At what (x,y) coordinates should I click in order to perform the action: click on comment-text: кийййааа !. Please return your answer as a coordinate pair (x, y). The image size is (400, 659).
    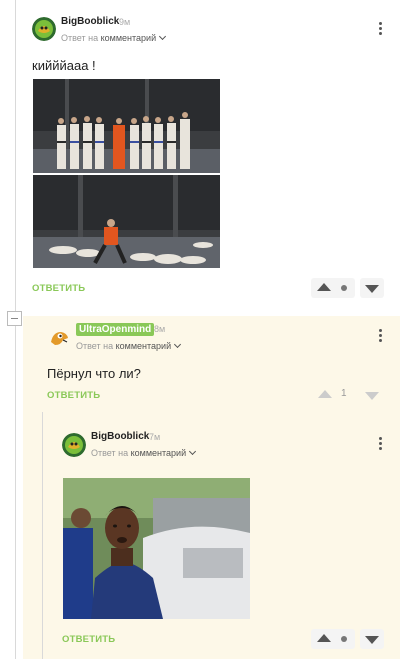
    Looking at the image, I should click on (64, 65).